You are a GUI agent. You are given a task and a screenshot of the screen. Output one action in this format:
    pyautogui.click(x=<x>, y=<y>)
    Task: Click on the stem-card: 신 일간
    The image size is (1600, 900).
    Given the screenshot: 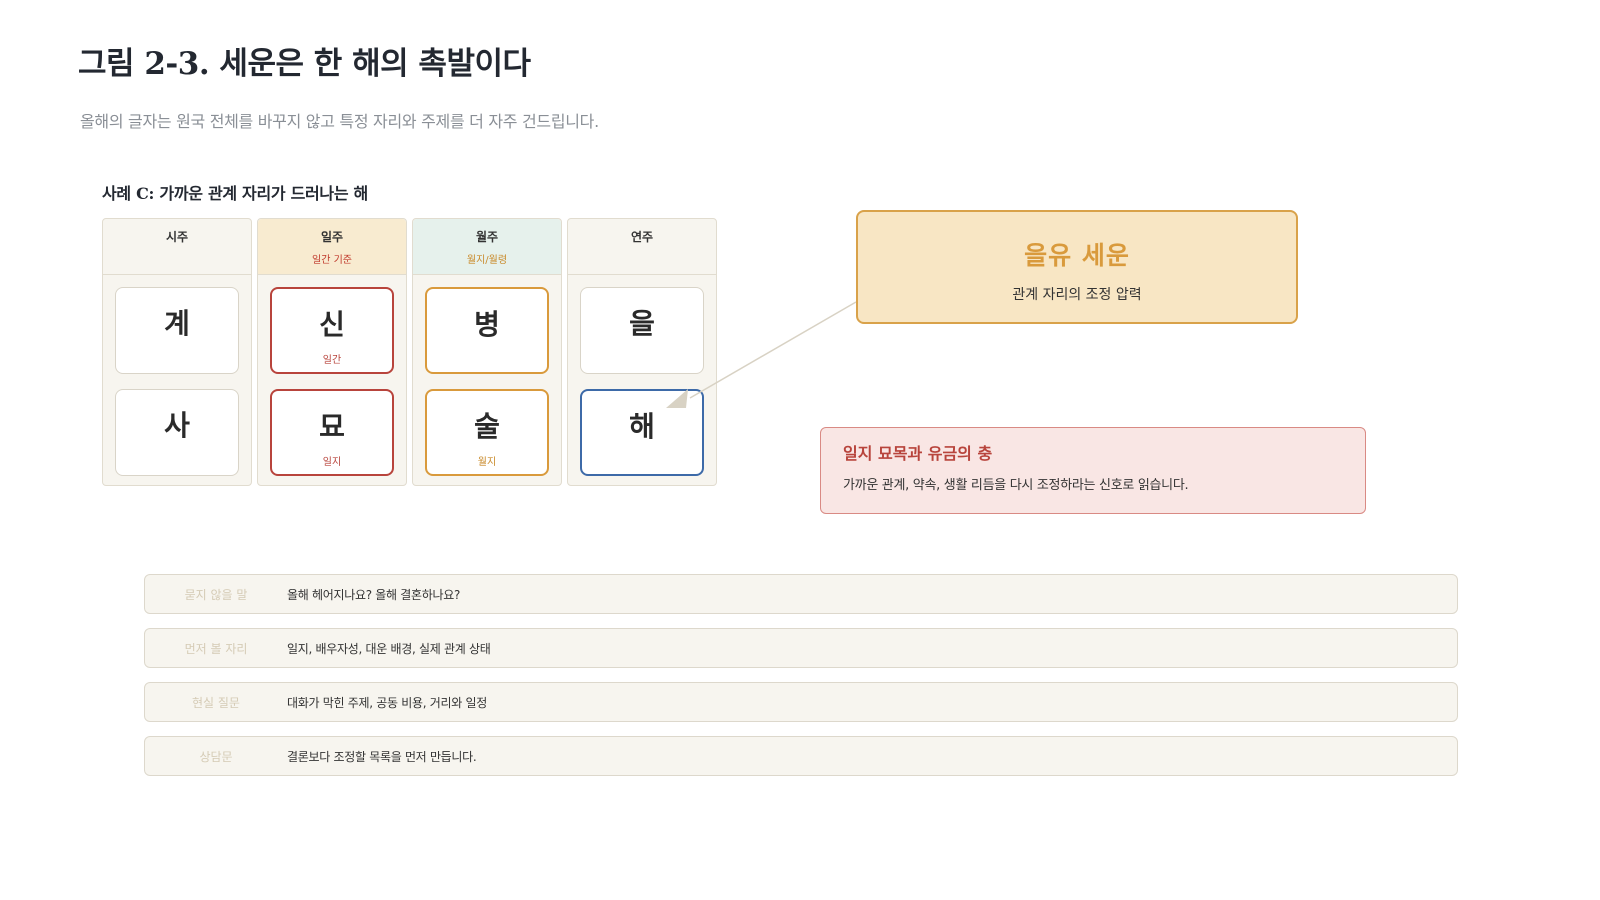 What is the action you would take?
    pyautogui.click(x=332, y=330)
    